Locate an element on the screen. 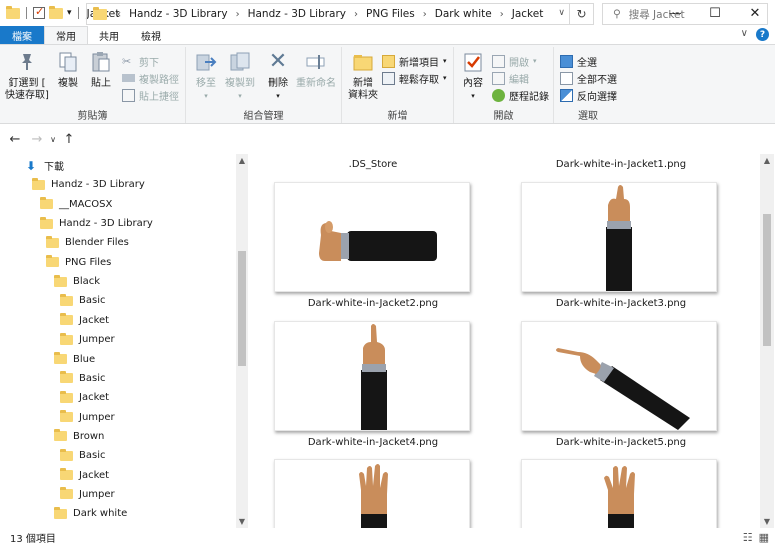  tree-item: ⬇ 下載 is located at coordinates (45, 165).